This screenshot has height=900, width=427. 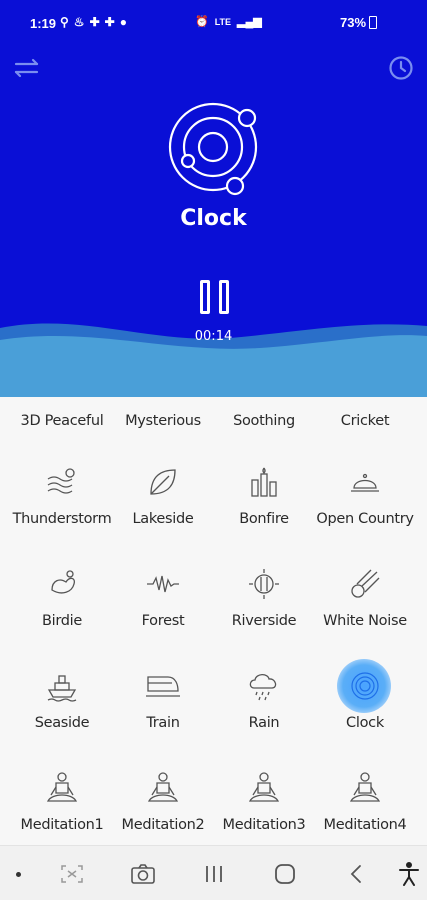 I want to click on sound-rain: Rain, so click(x=264, y=704).